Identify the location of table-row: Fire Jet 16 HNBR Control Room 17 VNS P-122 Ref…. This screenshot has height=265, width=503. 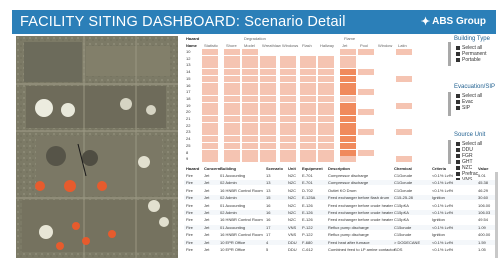
(341, 234).